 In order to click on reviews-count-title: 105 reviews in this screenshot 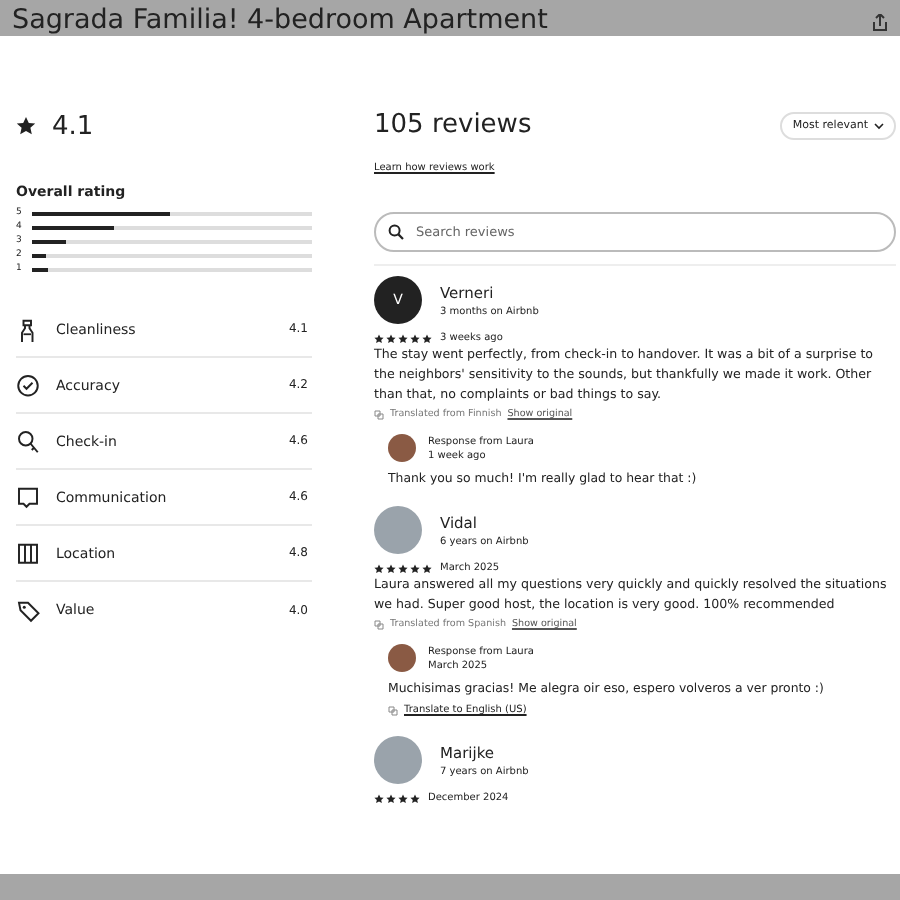, I will do `click(453, 126)`.